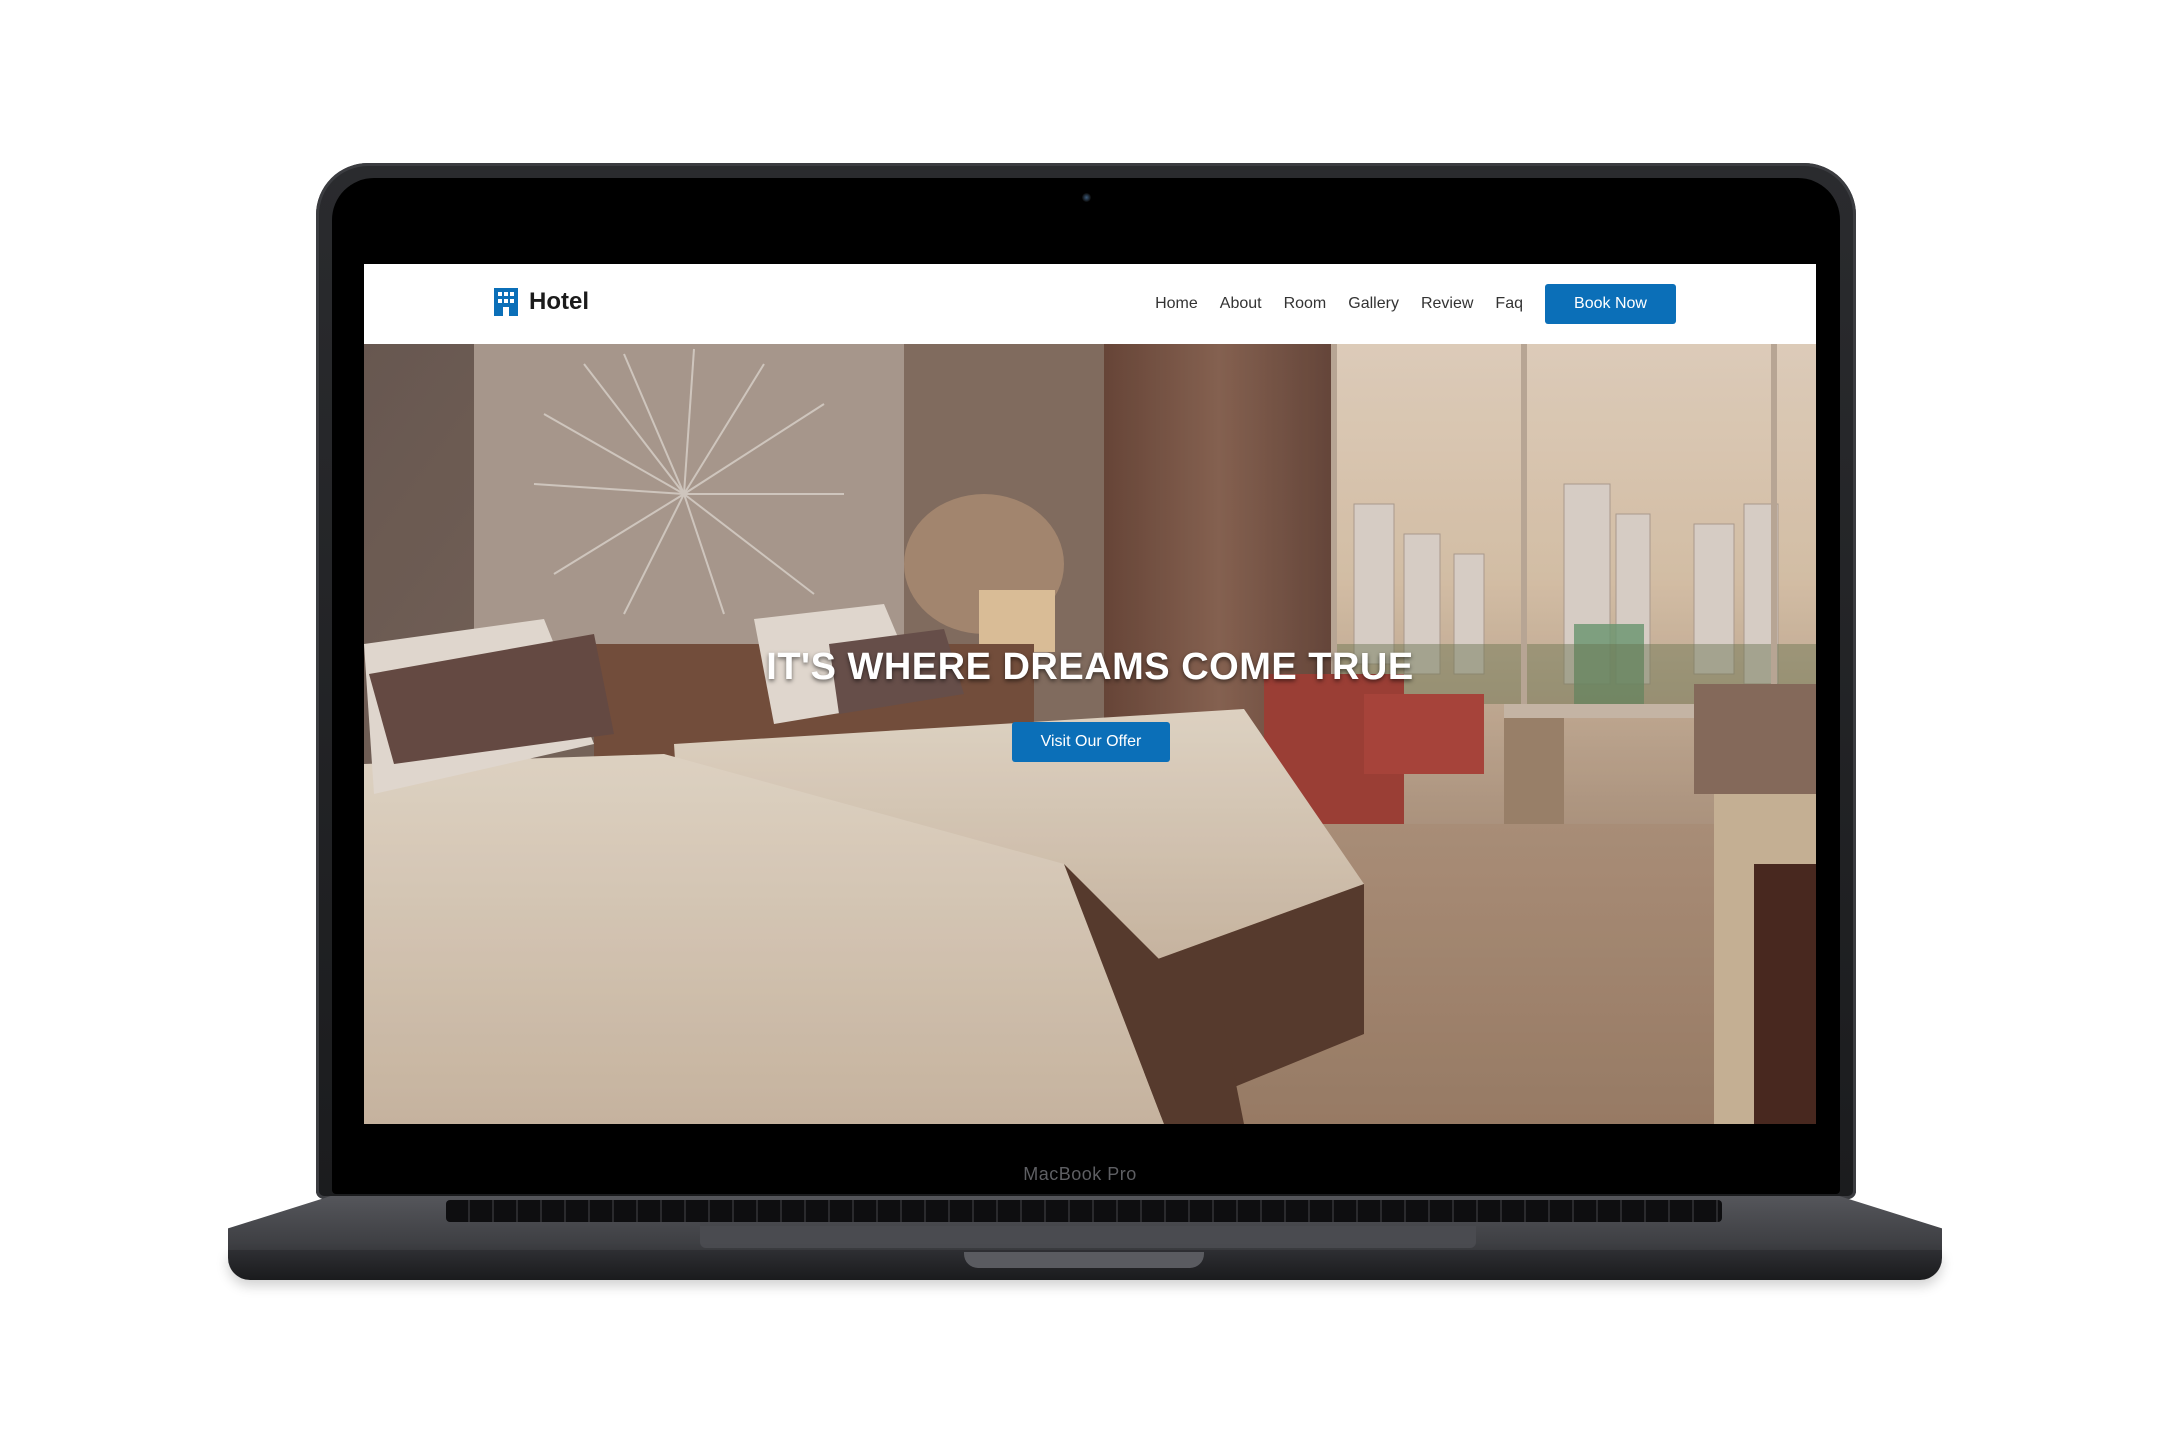 This screenshot has height=1440, width=2160. What do you see at coordinates (506, 302) in the screenshot?
I see `hotel-building-icon` at bounding box center [506, 302].